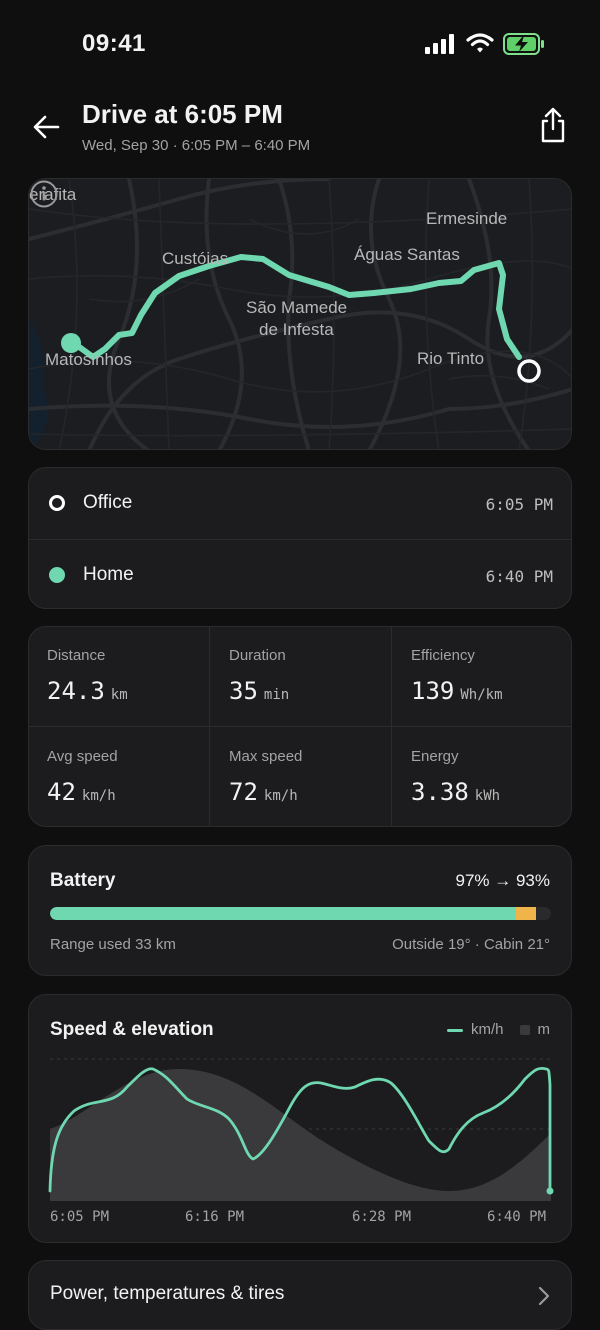 This screenshot has height=1330, width=600. I want to click on info-icon, so click(44, 194).